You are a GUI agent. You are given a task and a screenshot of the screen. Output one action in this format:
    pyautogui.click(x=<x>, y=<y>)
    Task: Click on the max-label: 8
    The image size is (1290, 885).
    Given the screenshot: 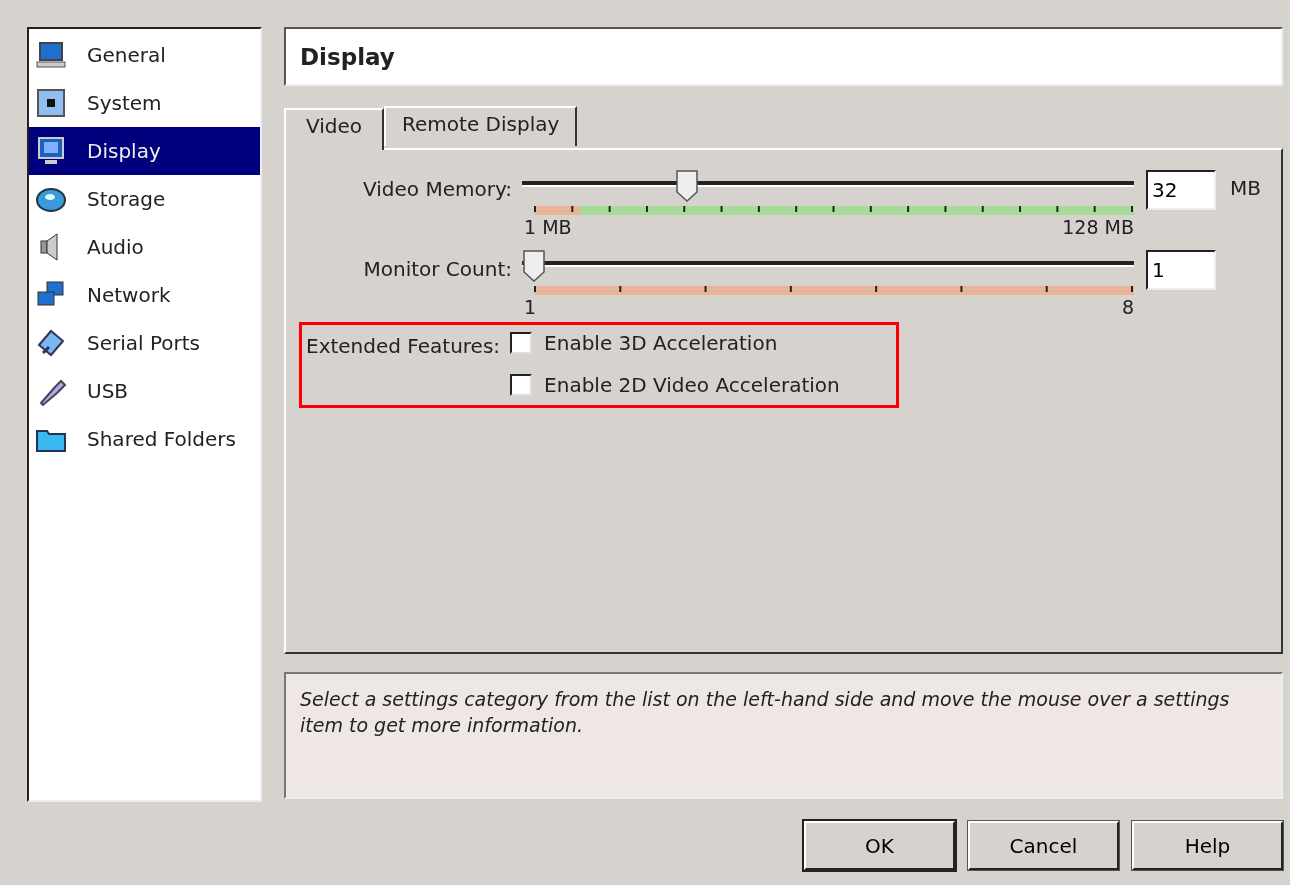 What is the action you would take?
    pyautogui.click(x=1127, y=307)
    